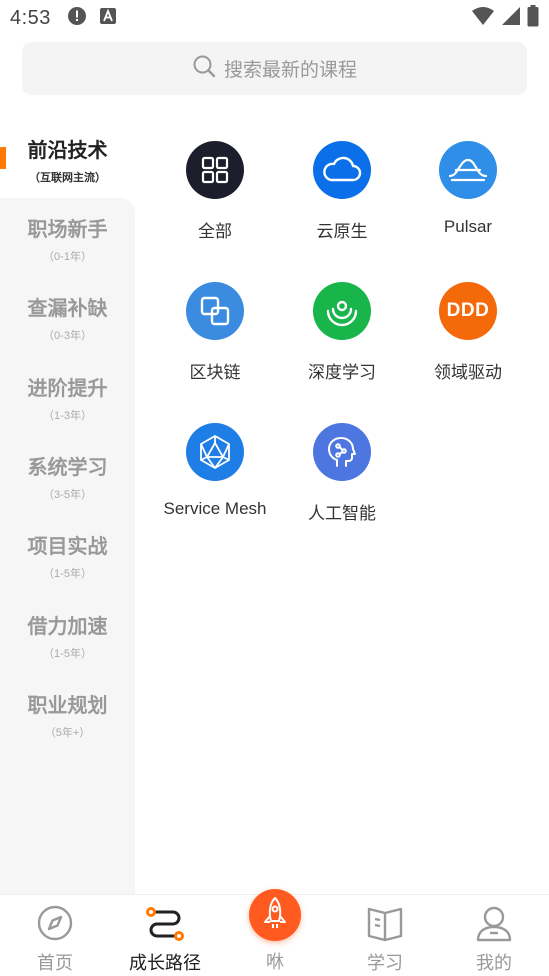 This screenshot has width=549, height=976. What do you see at coordinates (67, 335) in the screenshot?
I see `sidebar-item-subtitle: （0-3年）` at bounding box center [67, 335].